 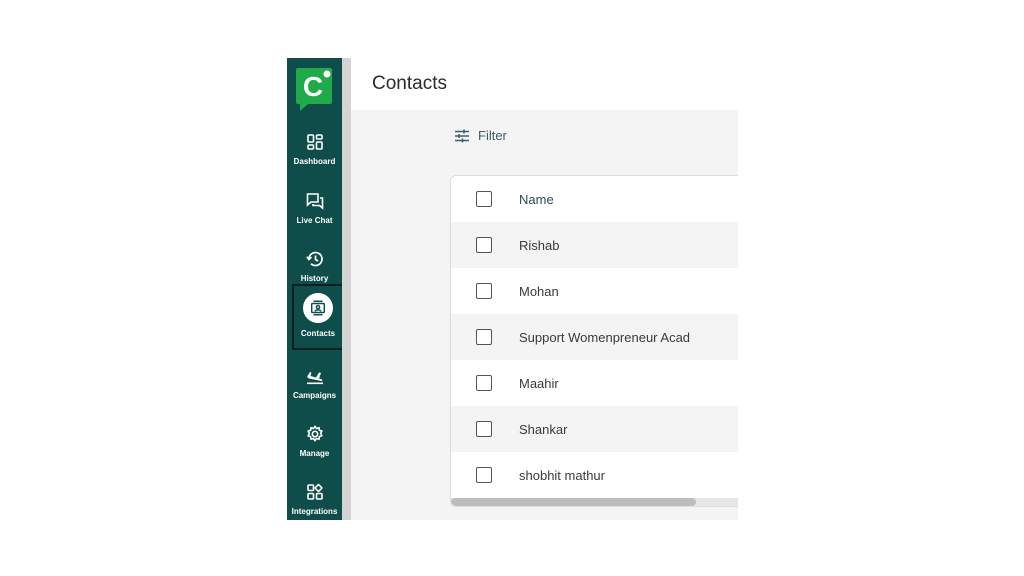 I want to click on history-icon, so click(x=314, y=259).